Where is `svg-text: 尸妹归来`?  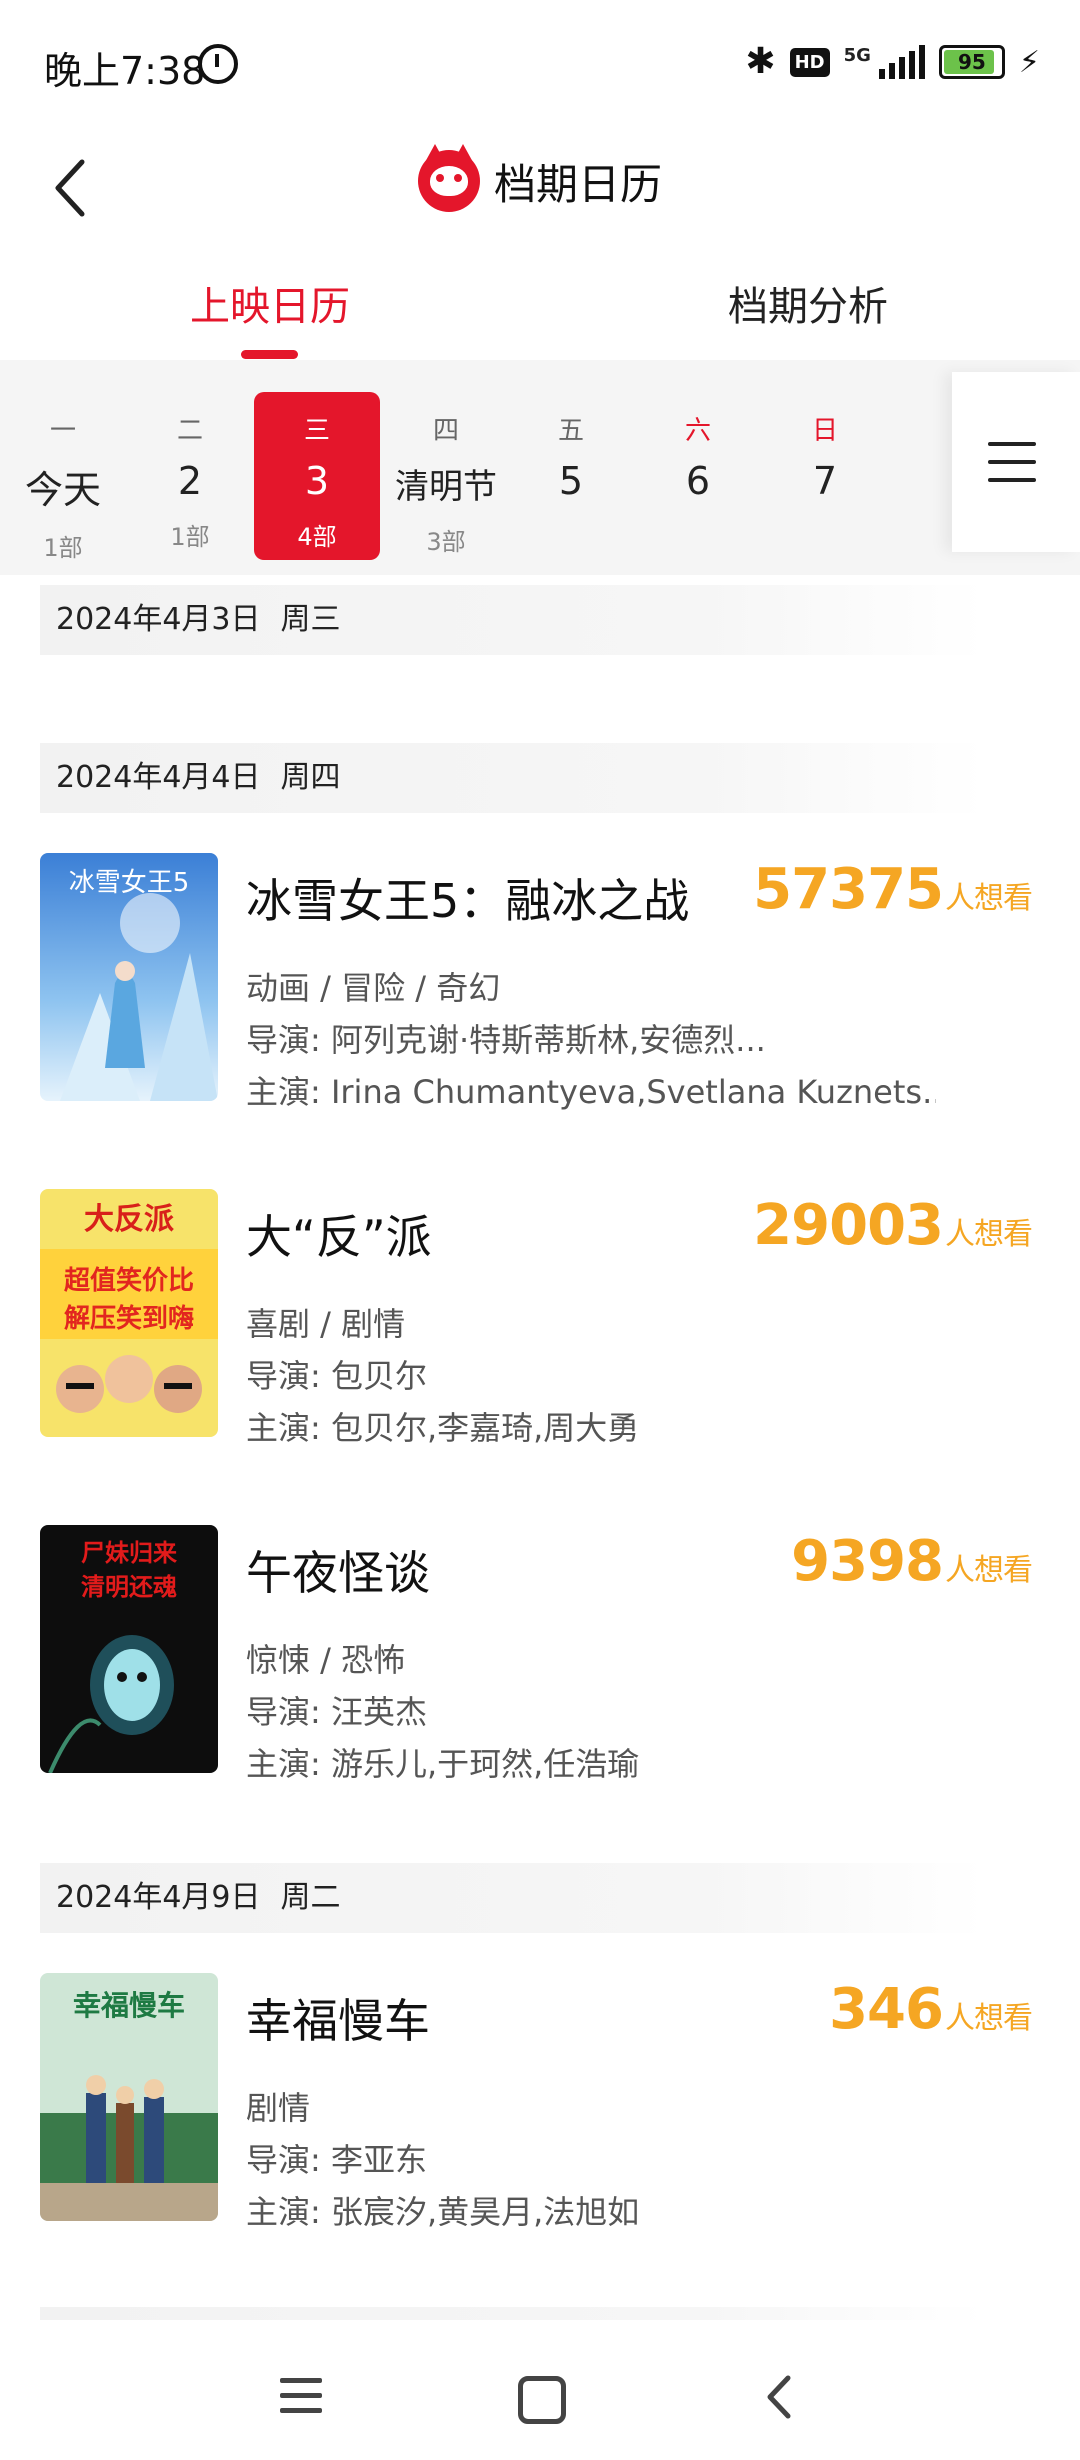
svg-text: 尸妹归来 is located at coordinates (129, 1553).